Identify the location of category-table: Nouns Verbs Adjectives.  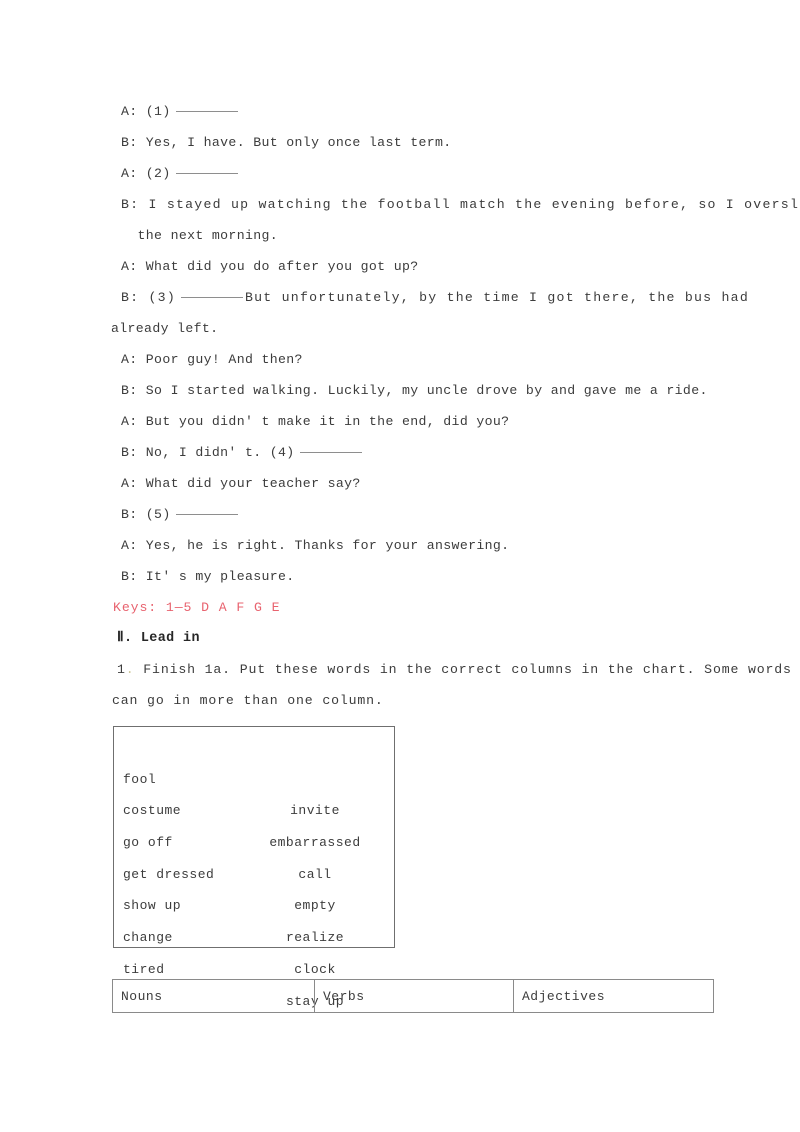
(413, 996).